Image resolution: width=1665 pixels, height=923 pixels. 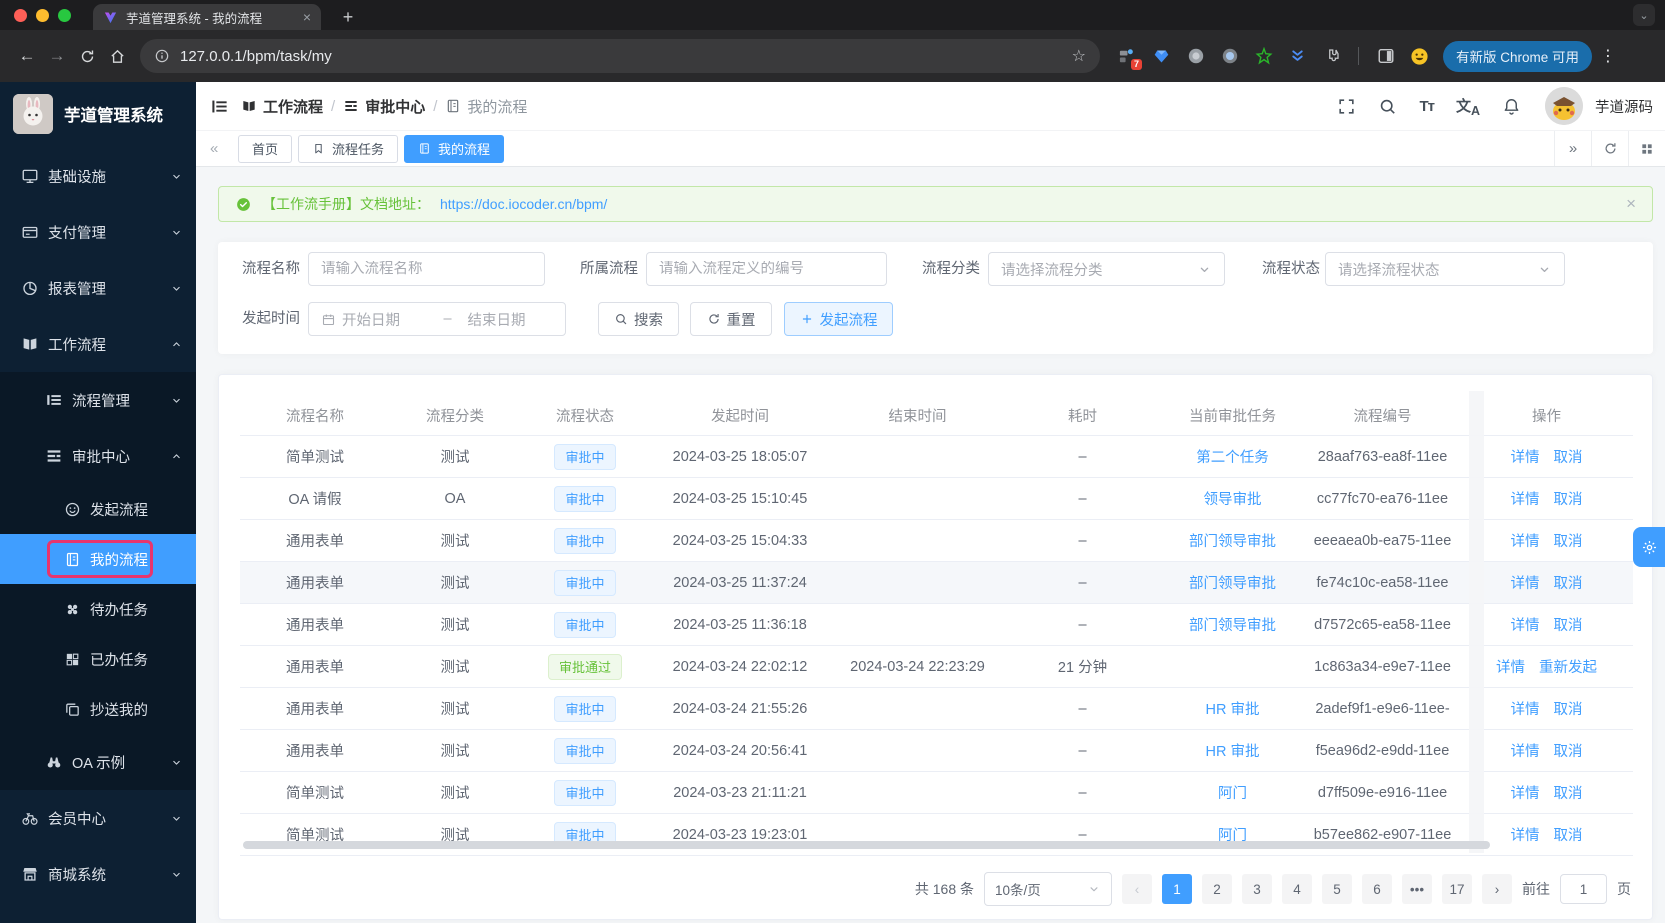 What do you see at coordinates (98, 509) in the screenshot?
I see `sidebar-item-6: 发起流程` at bounding box center [98, 509].